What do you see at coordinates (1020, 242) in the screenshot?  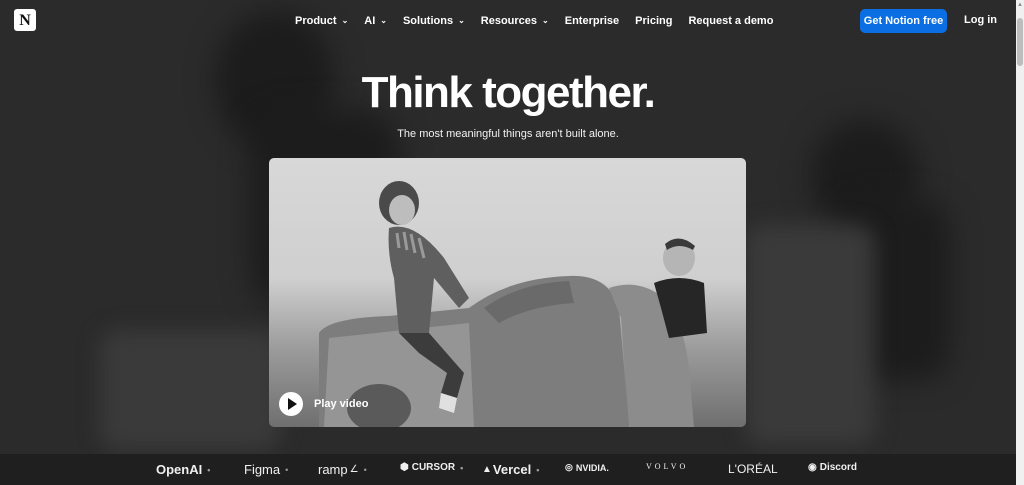 I see `page-scrollbar: ▲` at bounding box center [1020, 242].